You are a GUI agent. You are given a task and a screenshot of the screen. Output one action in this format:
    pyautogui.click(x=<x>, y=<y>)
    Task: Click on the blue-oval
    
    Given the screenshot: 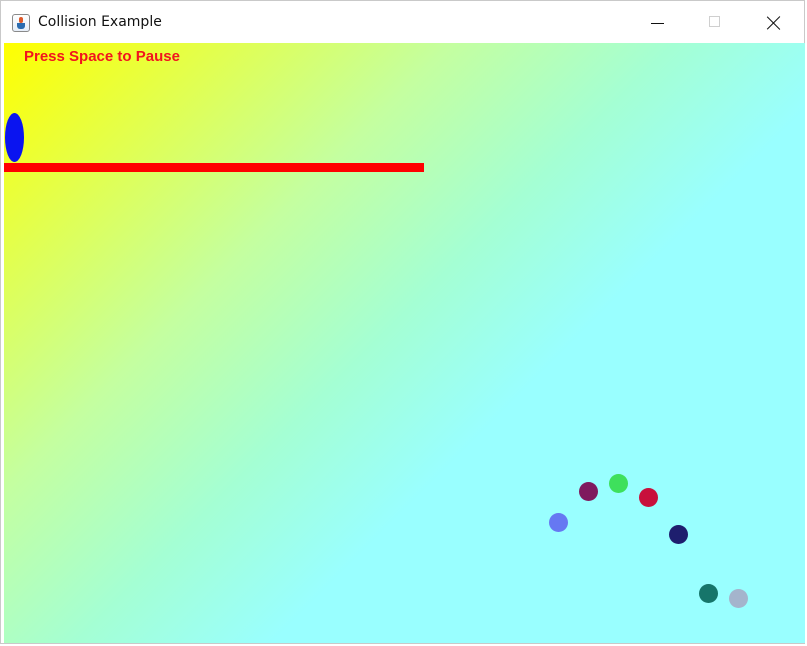 What is the action you would take?
    pyautogui.click(x=14, y=137)
    